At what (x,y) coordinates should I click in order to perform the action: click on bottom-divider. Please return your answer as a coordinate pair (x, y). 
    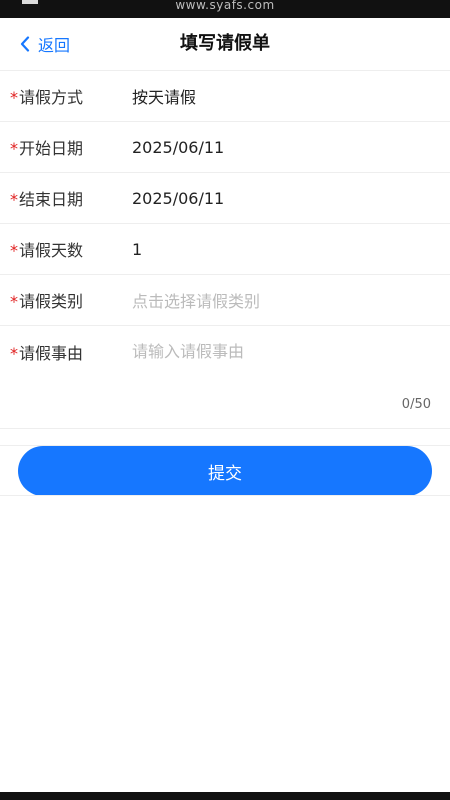
    Looking at the image, I should click on (225, 495).